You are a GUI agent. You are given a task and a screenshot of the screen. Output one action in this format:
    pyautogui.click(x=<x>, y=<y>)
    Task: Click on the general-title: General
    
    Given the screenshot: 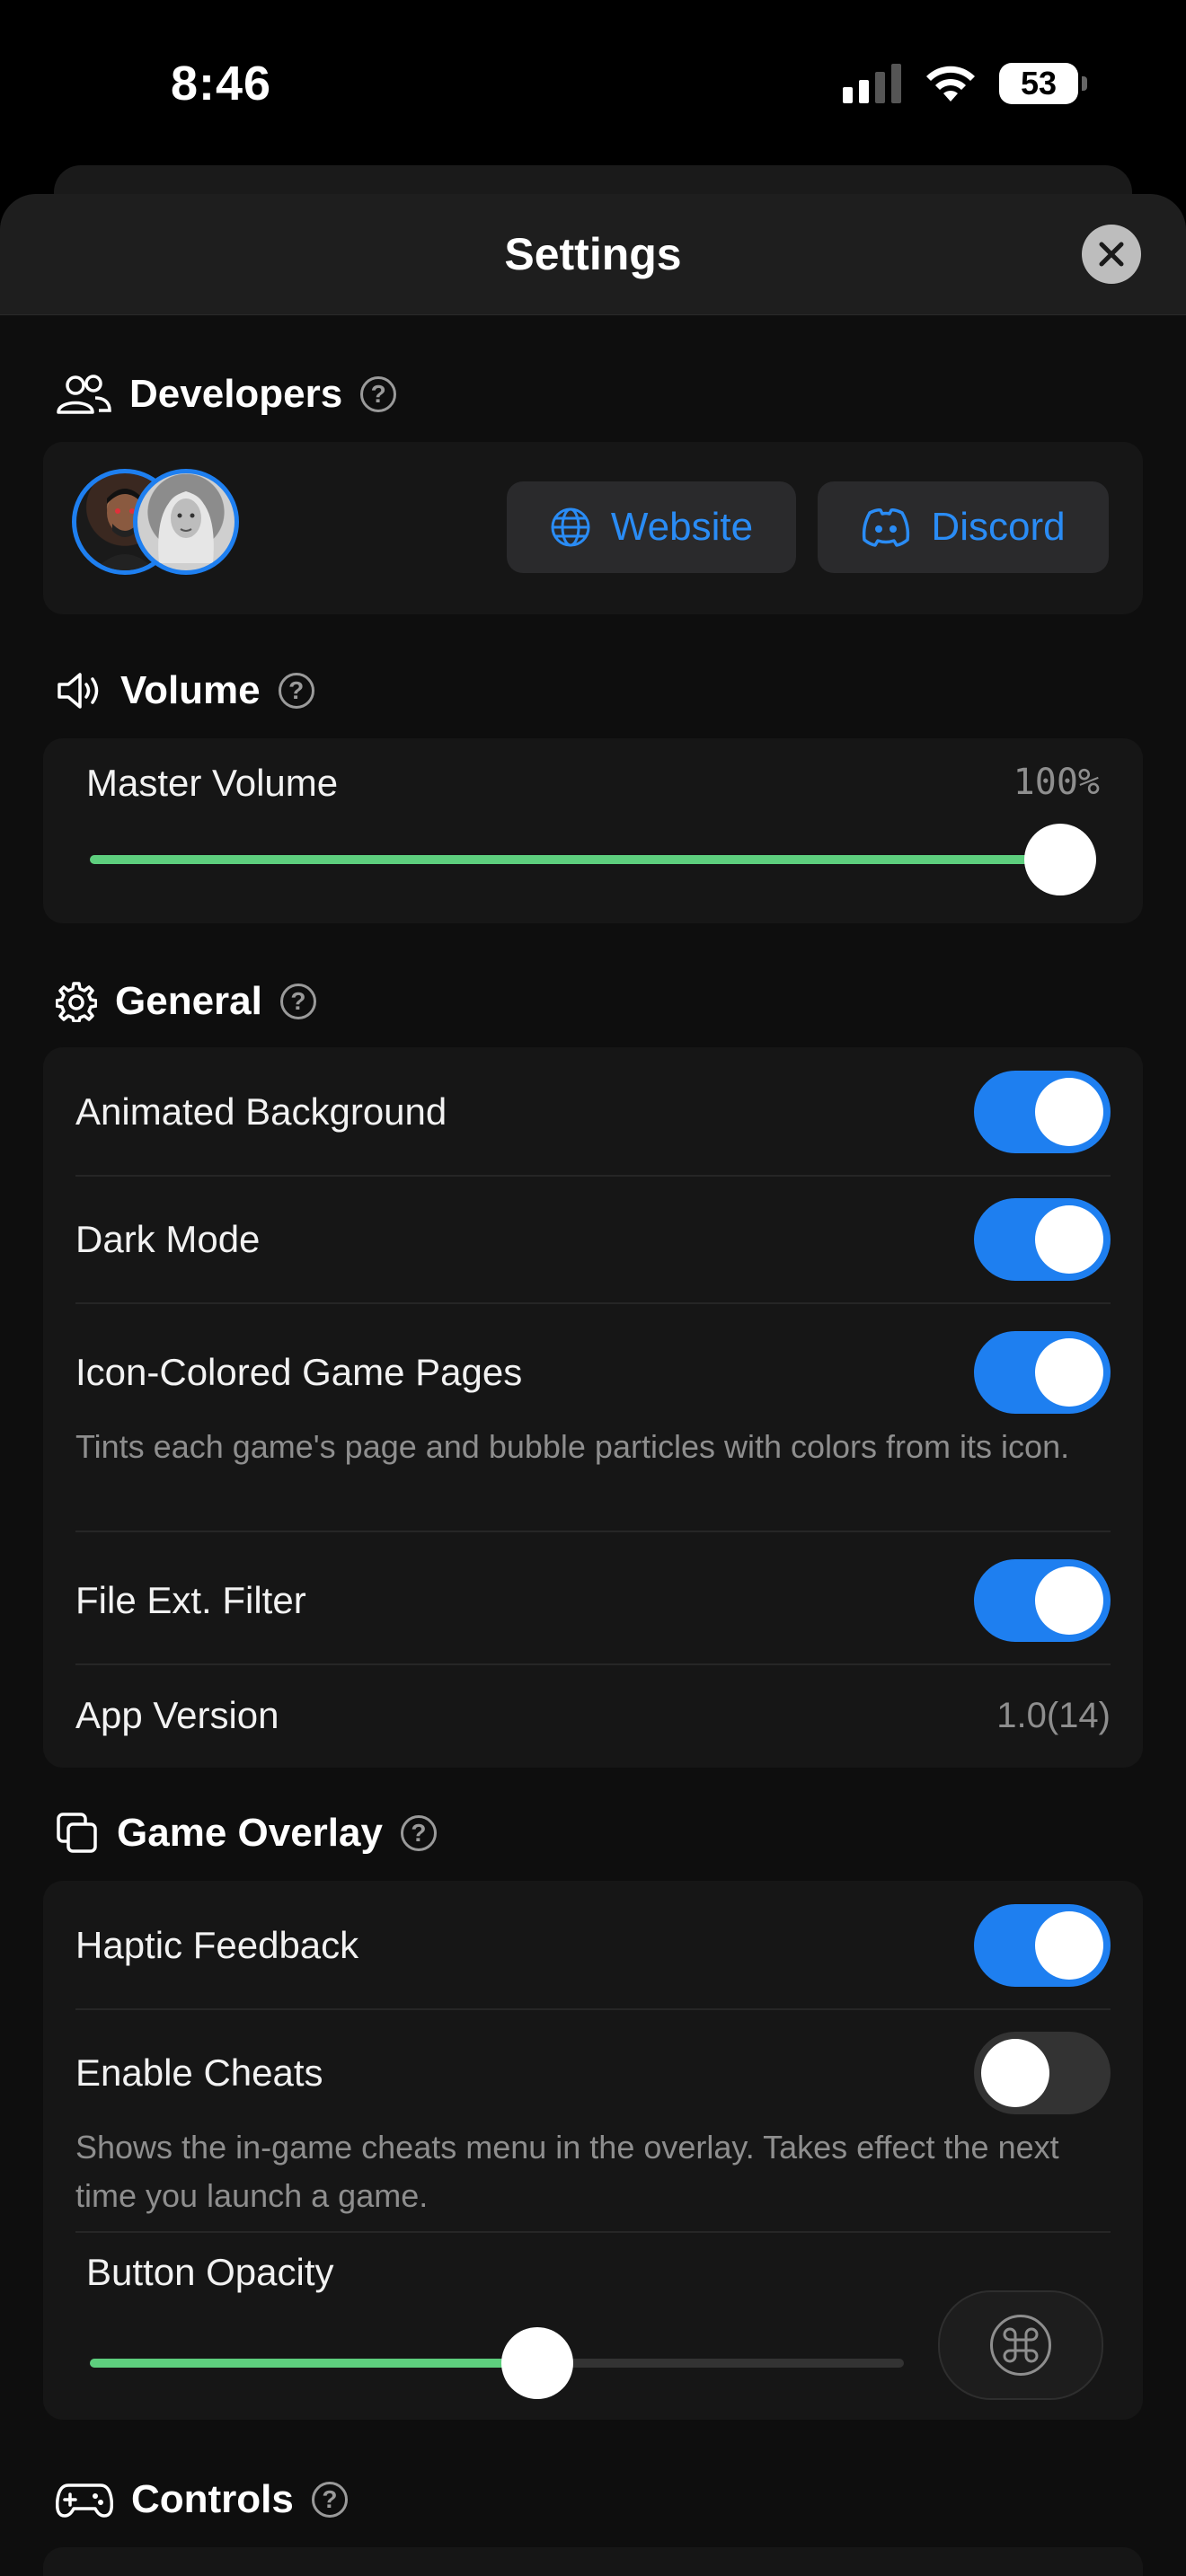 What is the action you would take?
    pyautogui.click(x=188, y=1001)
    